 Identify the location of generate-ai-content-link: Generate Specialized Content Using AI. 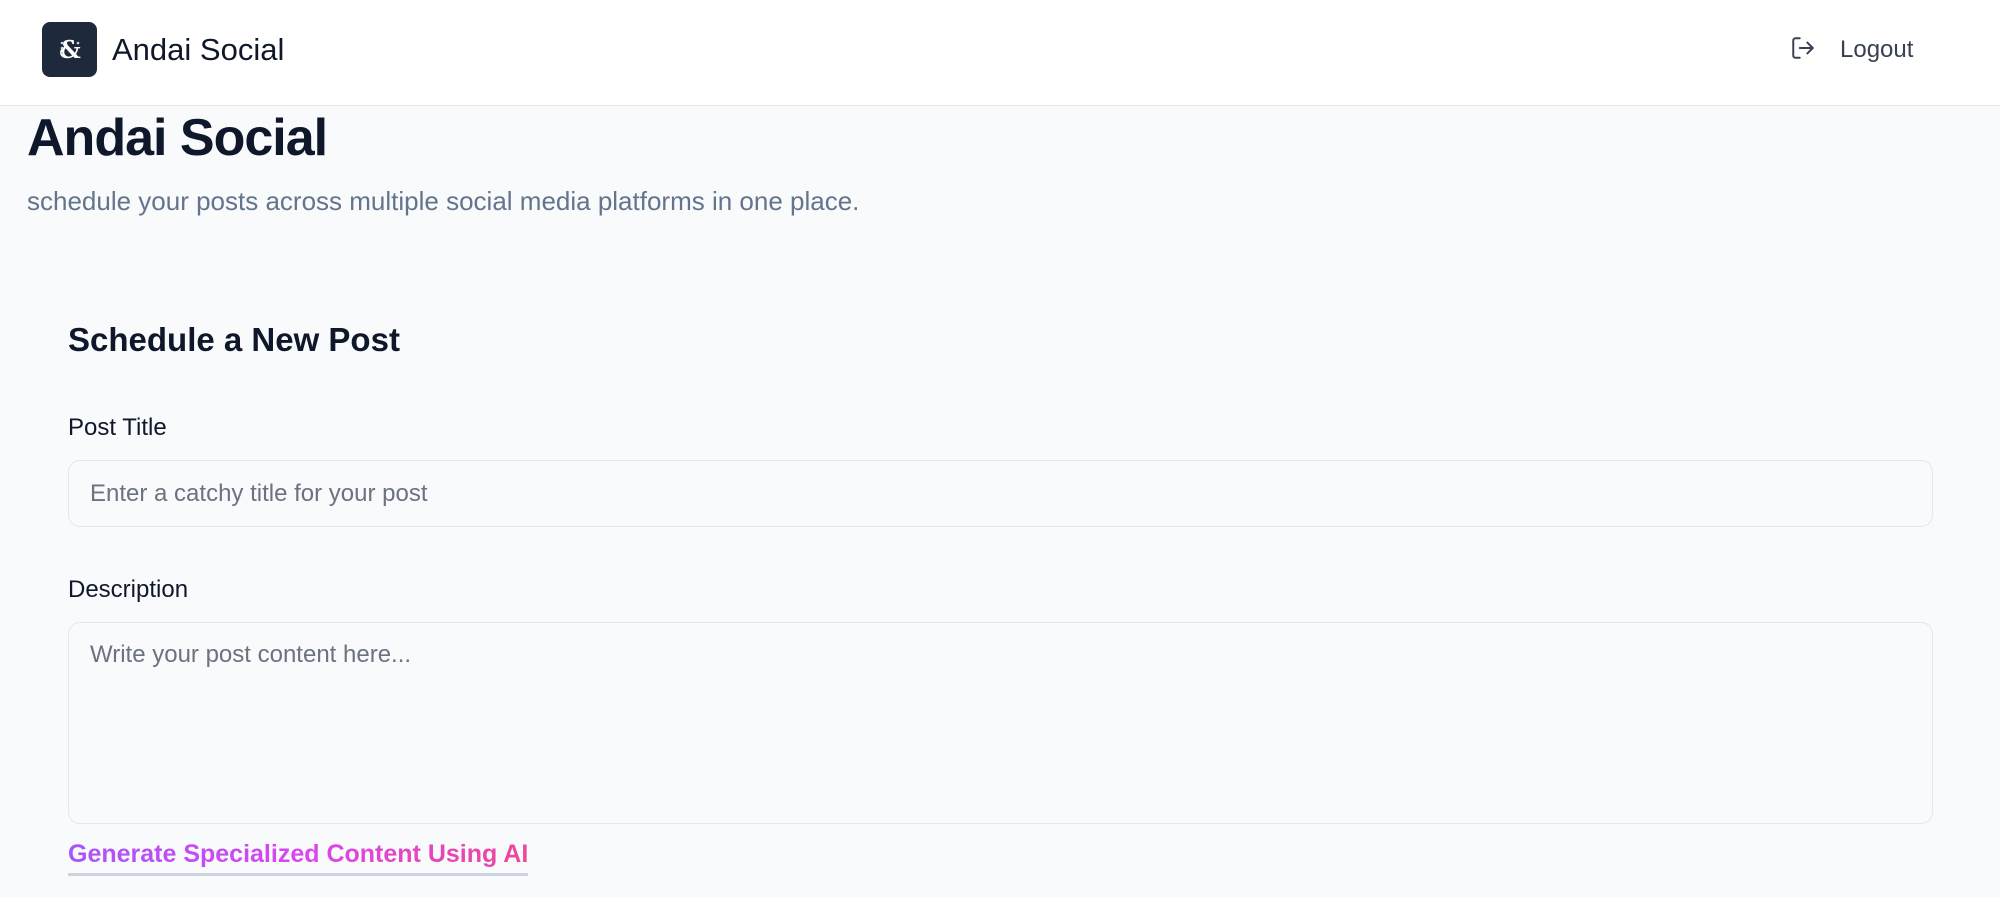
(298, 858).